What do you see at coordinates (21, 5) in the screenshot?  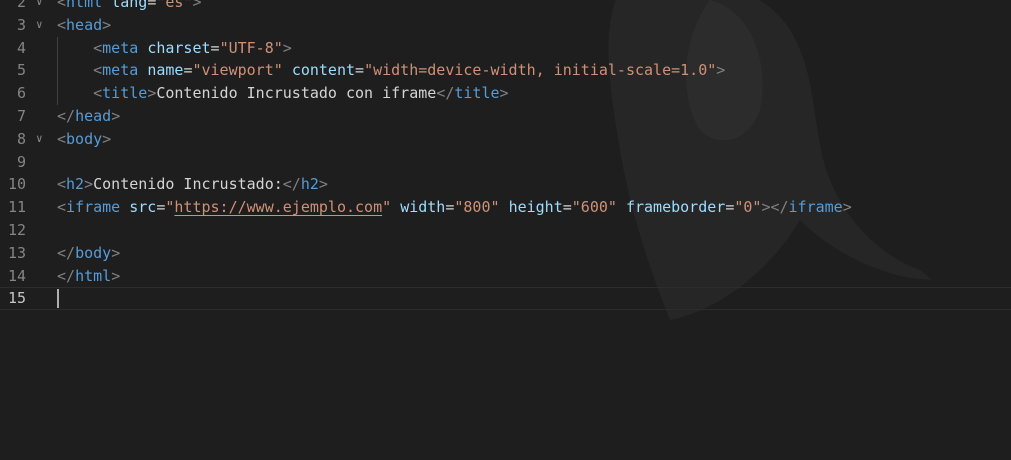 I see `line-number: 2` at bounding box center [21, 5].